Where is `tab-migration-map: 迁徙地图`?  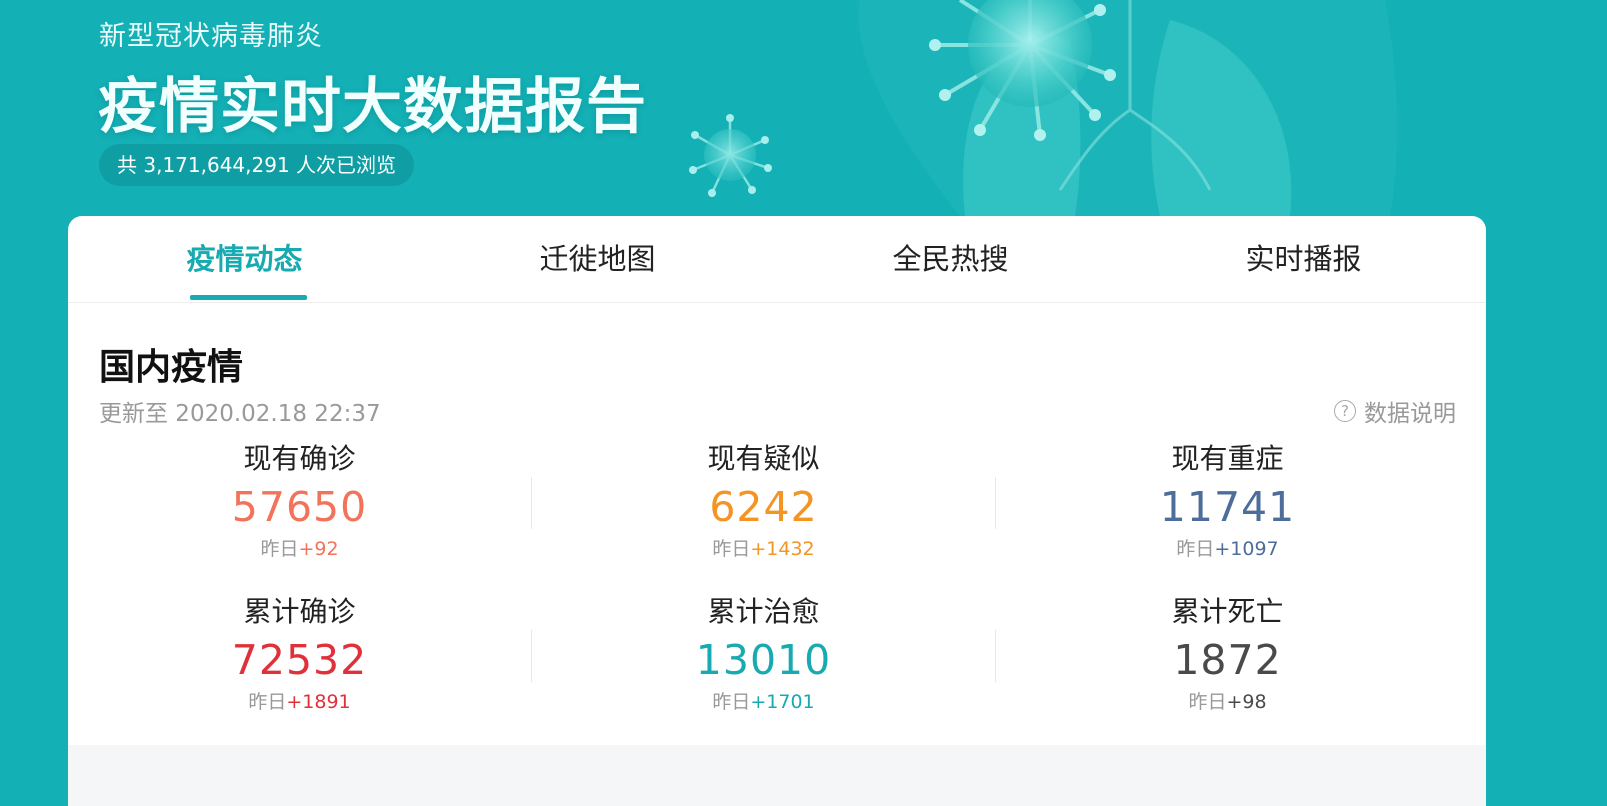
tab-migration-map: 迁徙地图 is located at coordinates (597, 259).